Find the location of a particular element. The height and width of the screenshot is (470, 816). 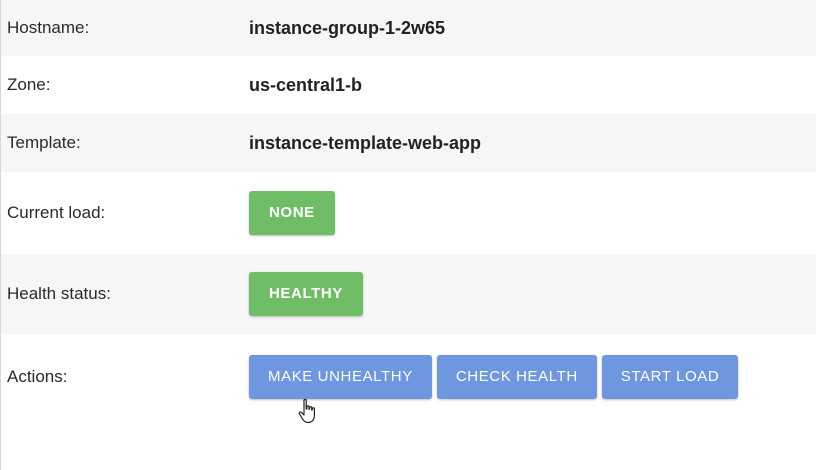

check-health-button: CHECK HEALTH is located at coordinates (516, 377).